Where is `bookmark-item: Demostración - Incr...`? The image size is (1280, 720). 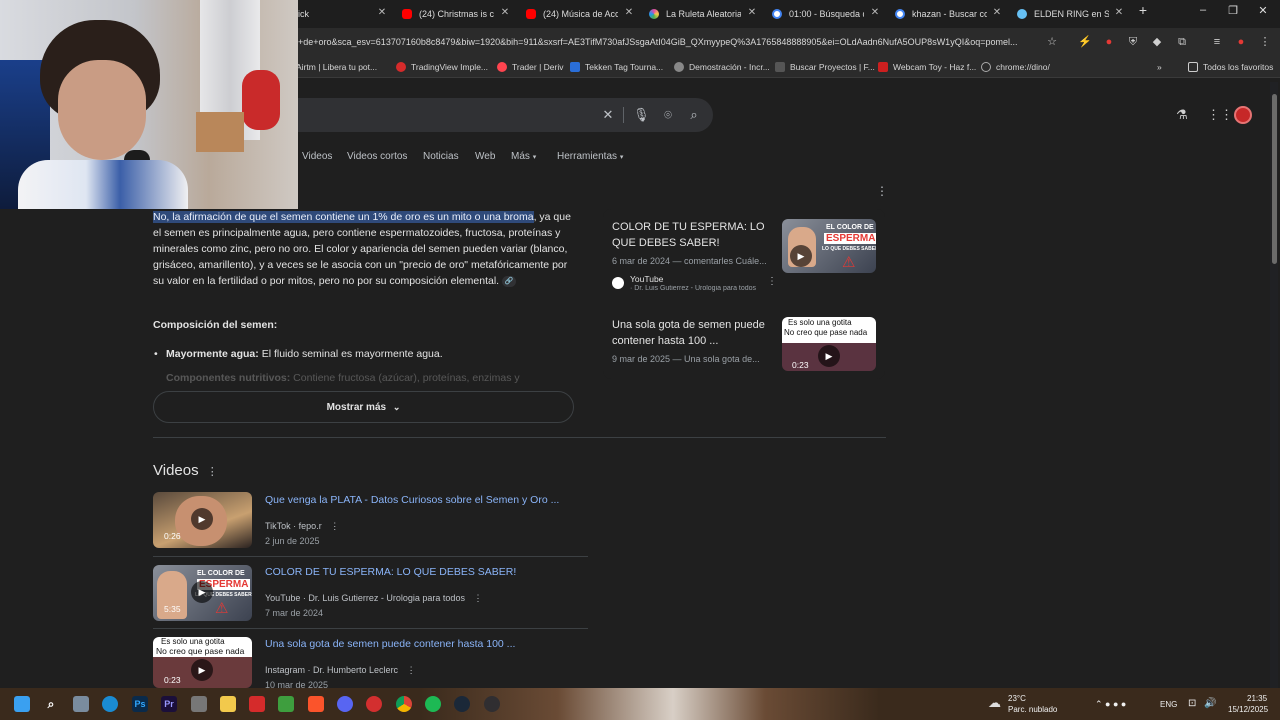
bookmark-item: Demostración - Incr... is located at coordinates (722, 67).